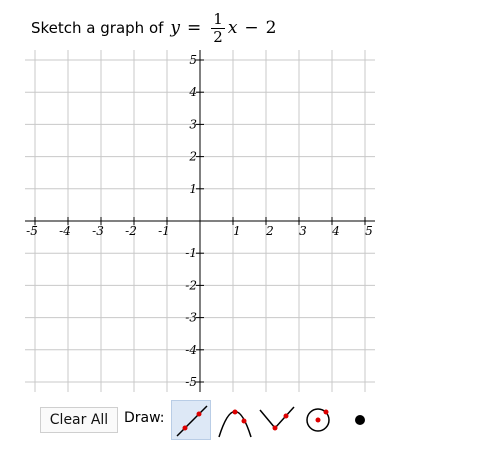  I want to click on x-tick-label: 4, so click(335, 231).